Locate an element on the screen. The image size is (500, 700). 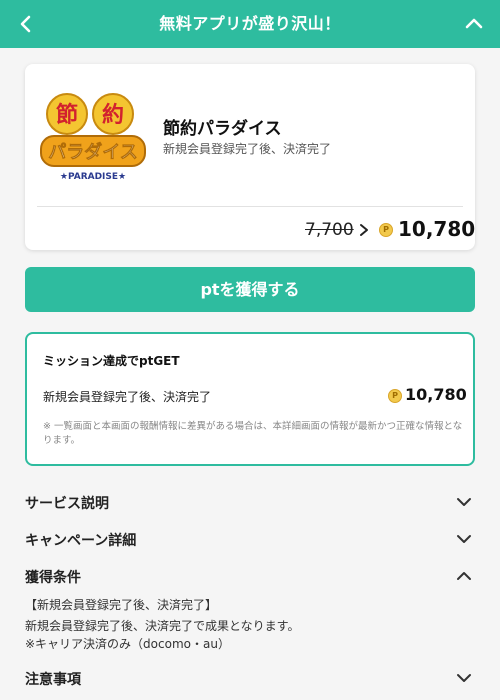
top-bar: 無料アプリが盛り沢山！ is located at coordinates (250, 24).